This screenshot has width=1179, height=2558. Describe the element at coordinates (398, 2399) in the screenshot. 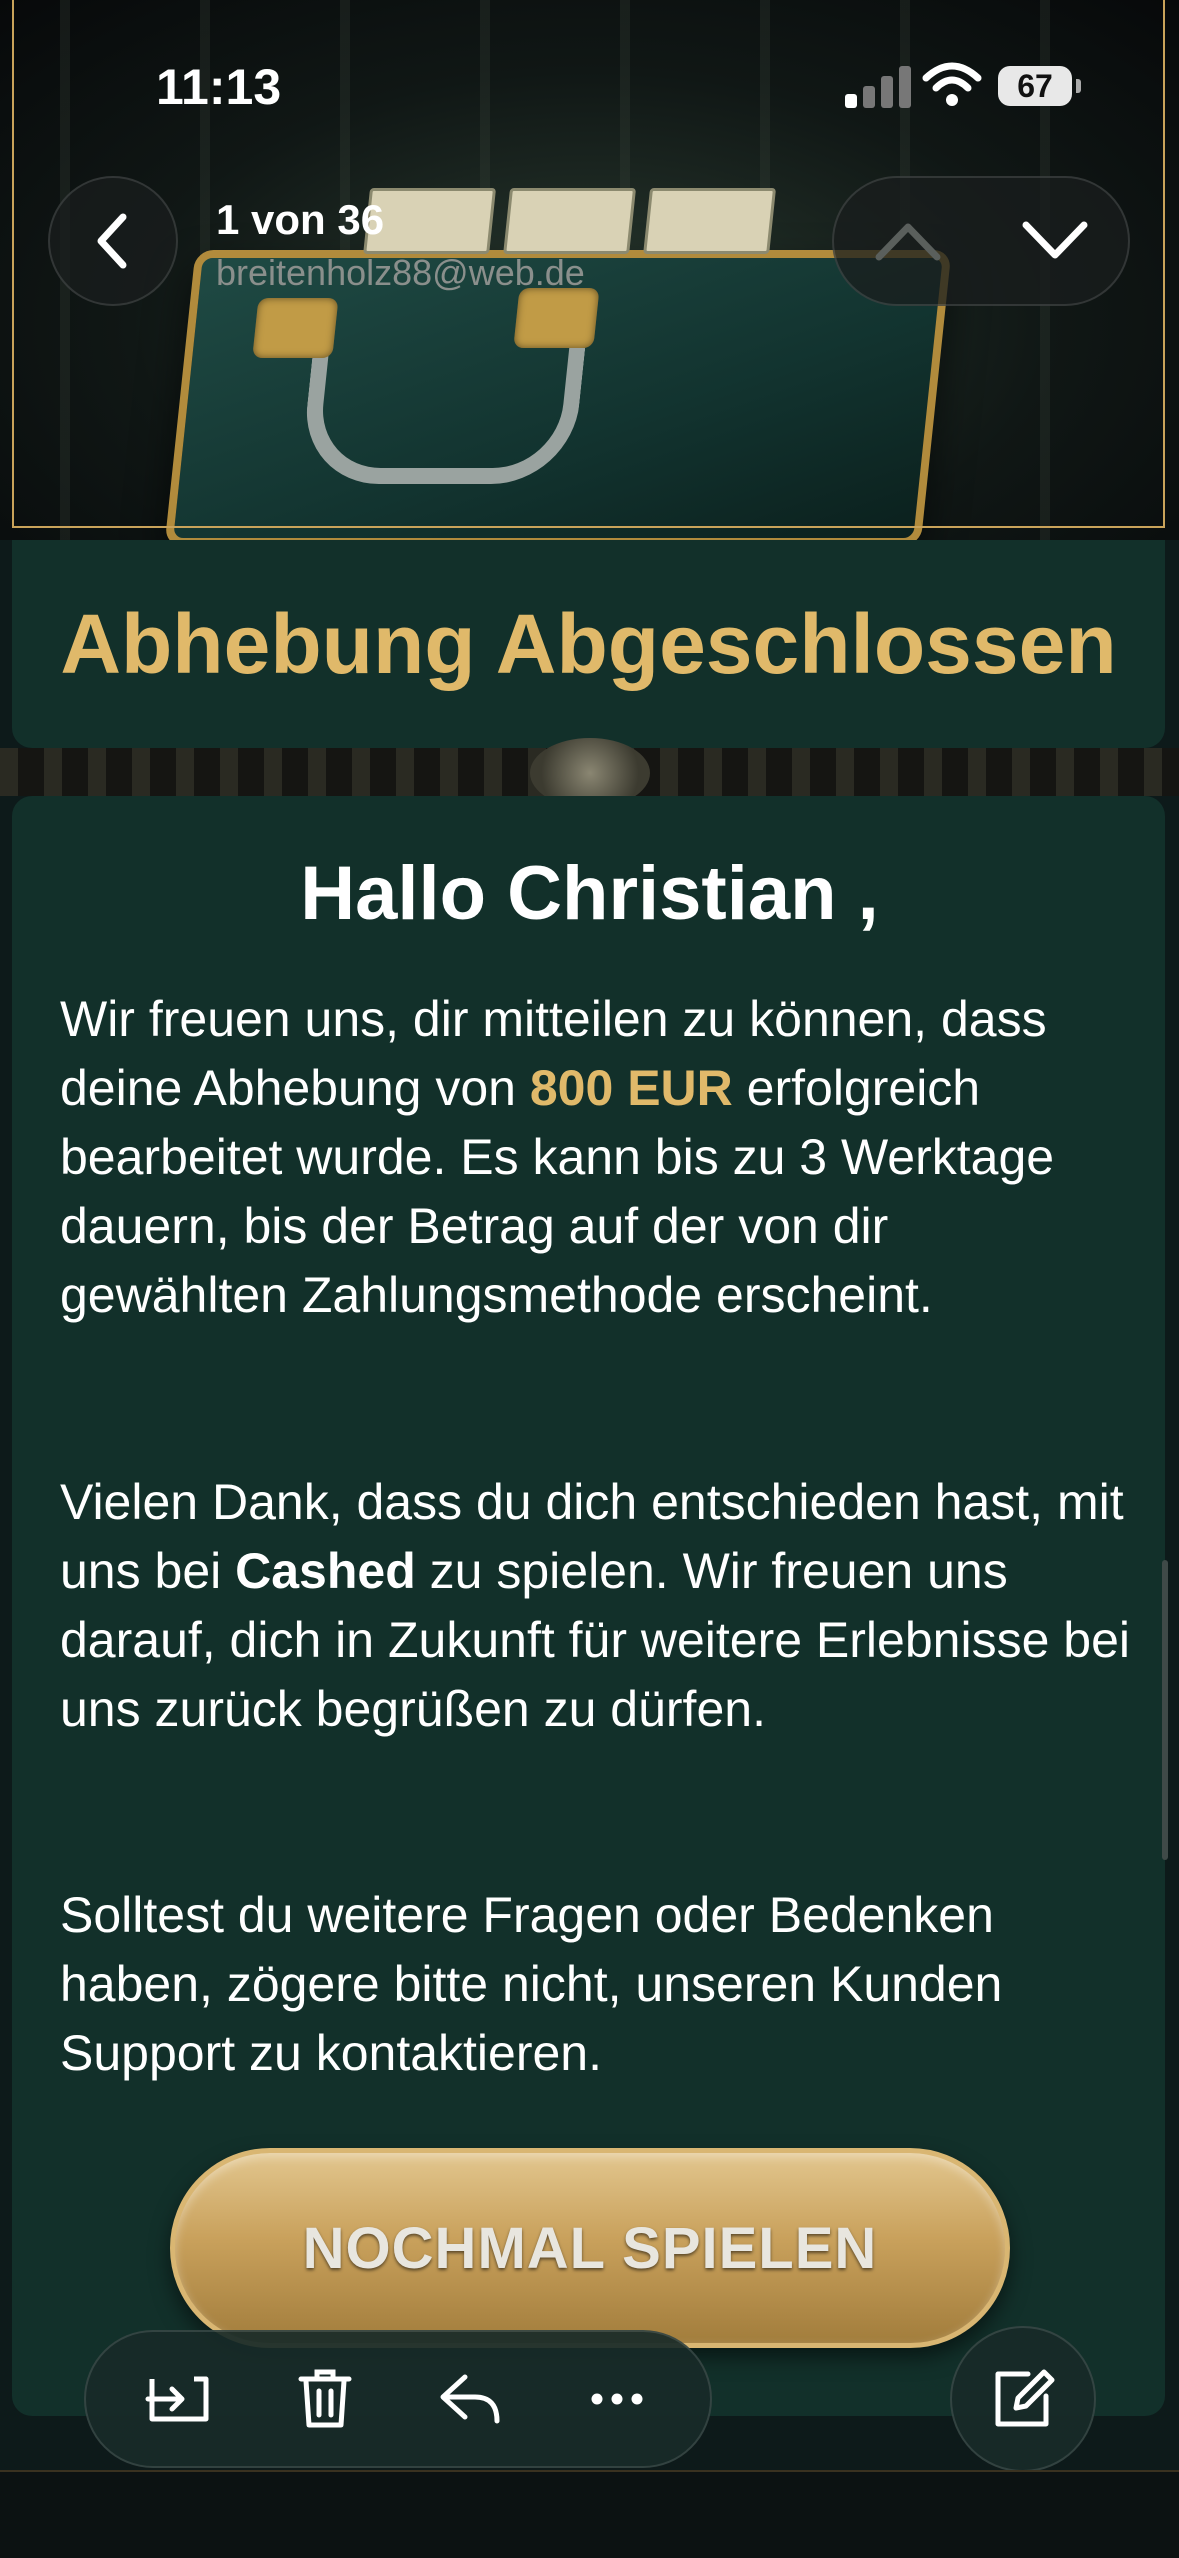

I see `mail-toolbar` at that location.